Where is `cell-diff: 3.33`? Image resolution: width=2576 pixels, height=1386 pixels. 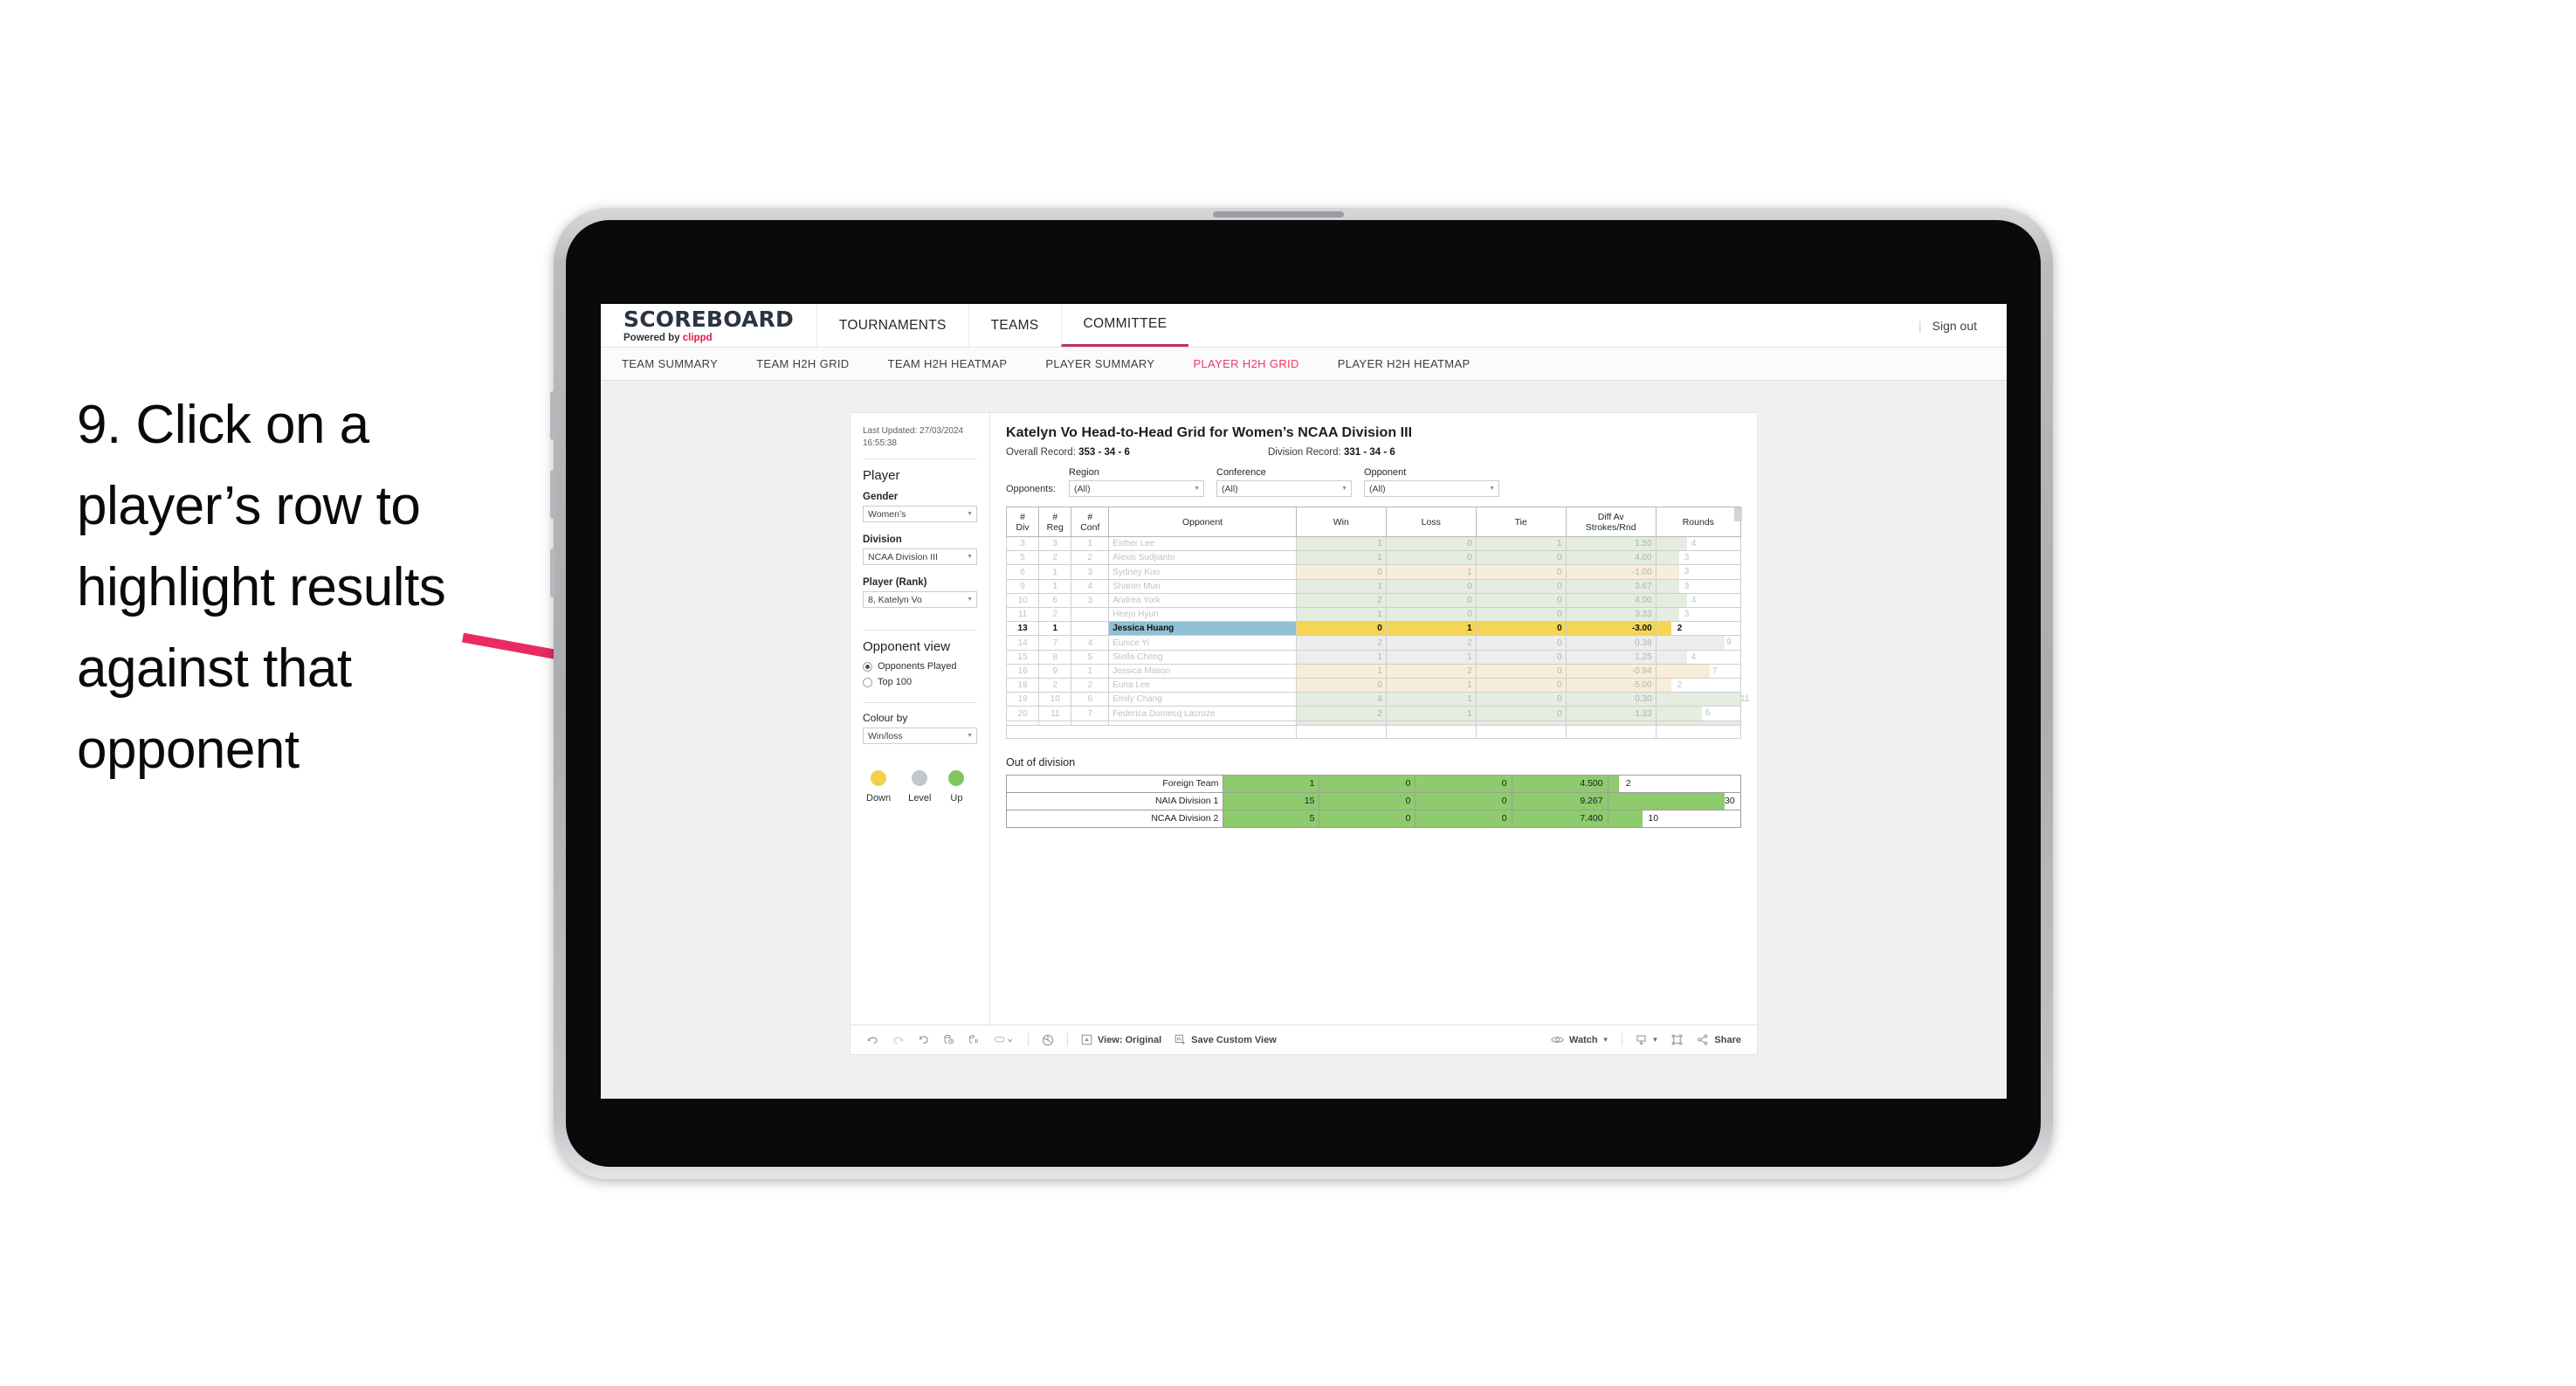 cell-diff: 3.33 is located at coordinates (1610, 615).